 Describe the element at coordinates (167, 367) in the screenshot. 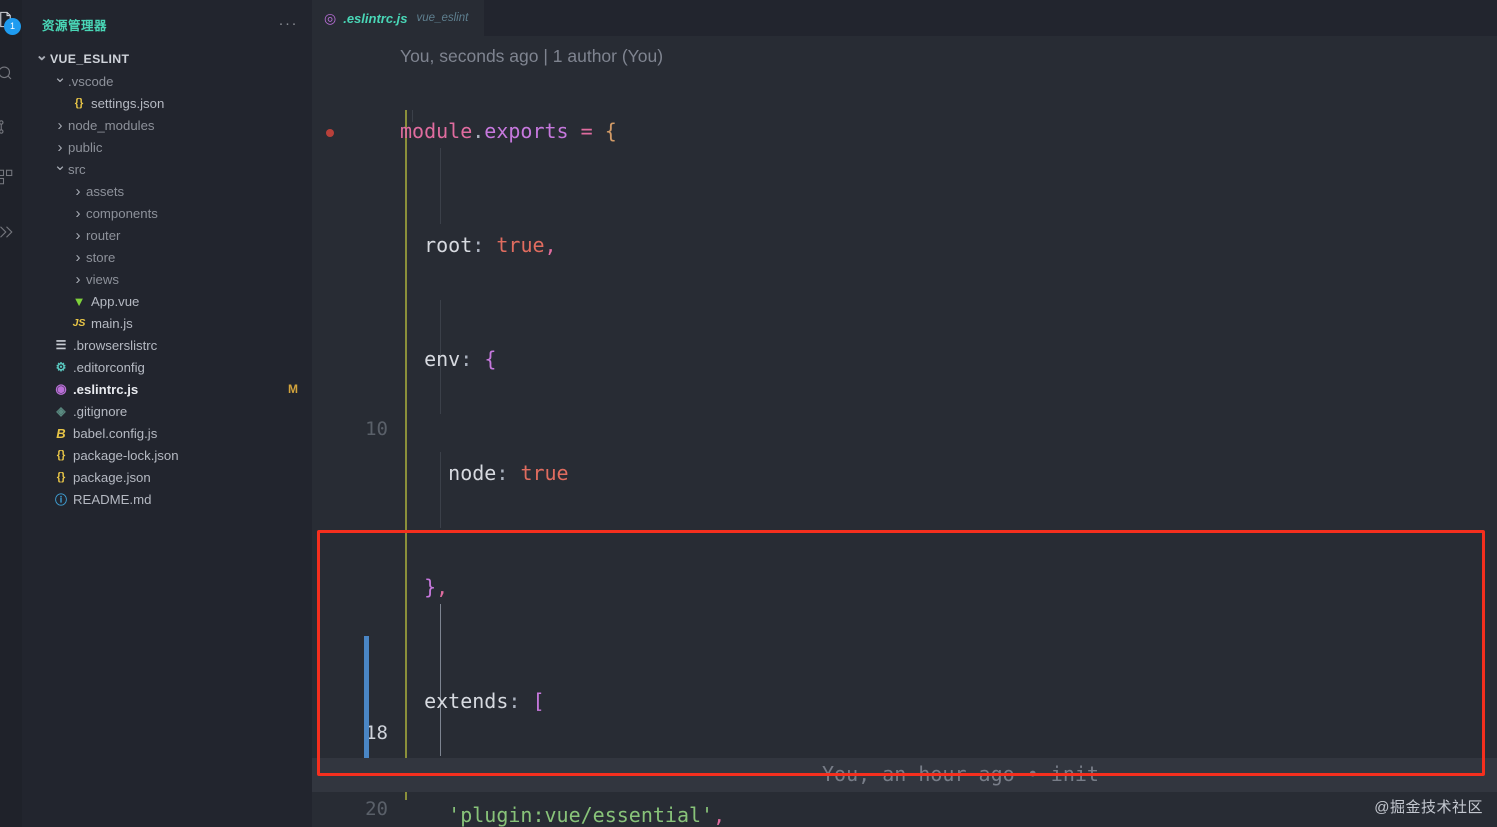

I see `tree-item-editorconfig: ⚙ .editorconfig` at that location.